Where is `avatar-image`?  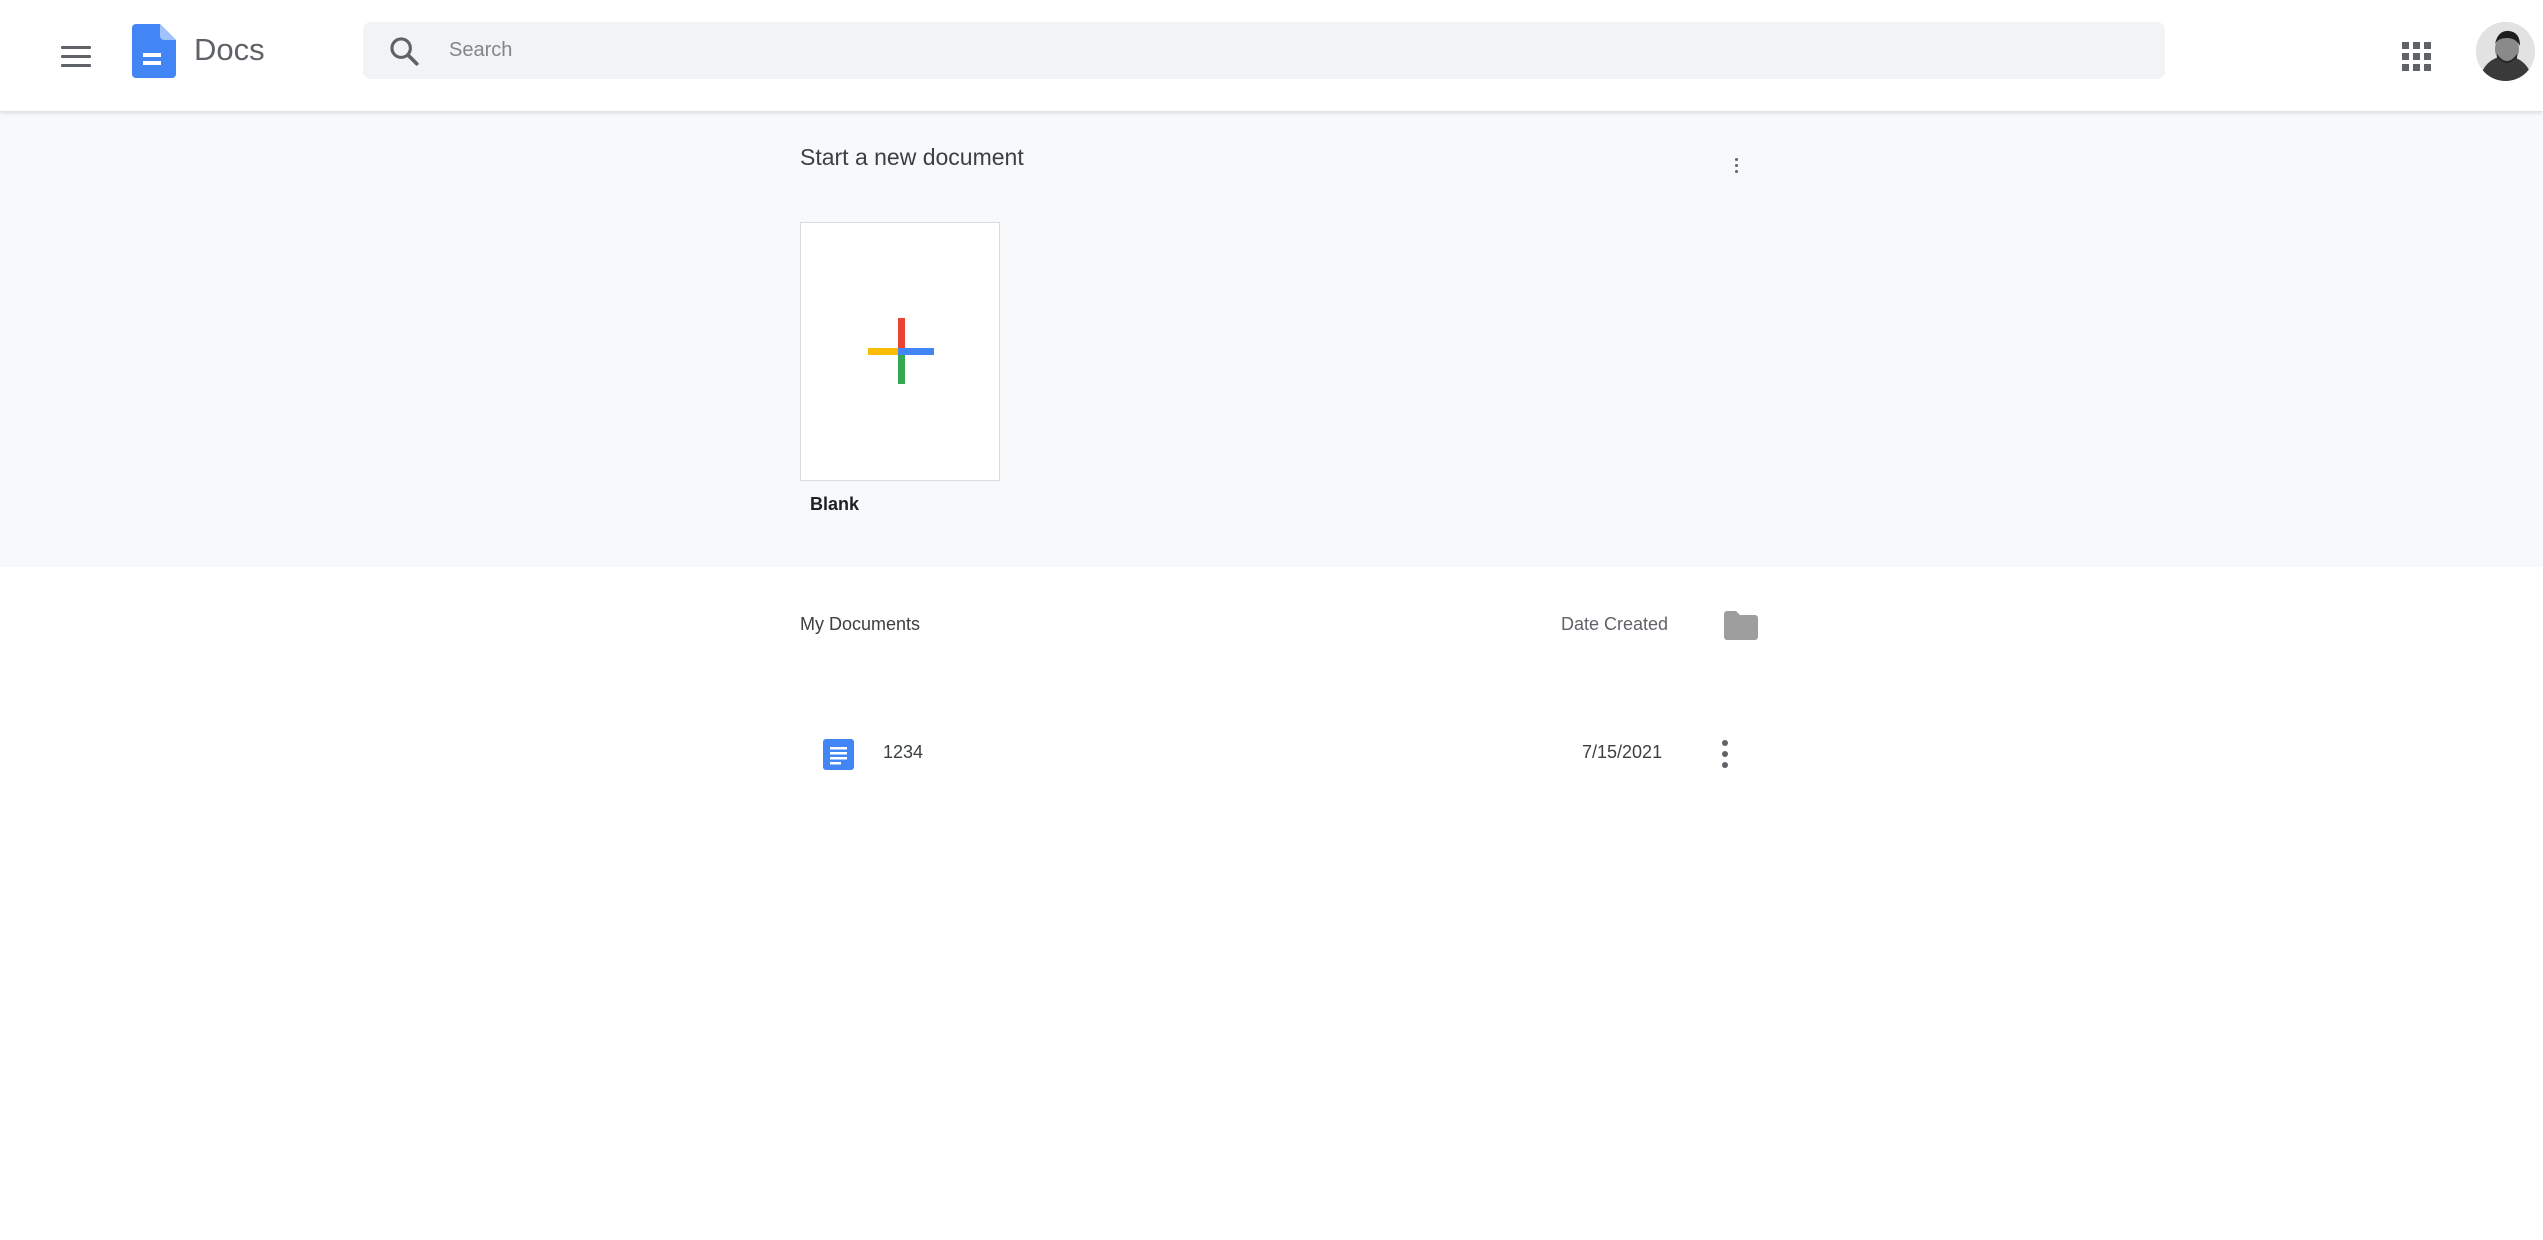 avatar-image is located at coordinates (2505, 51).